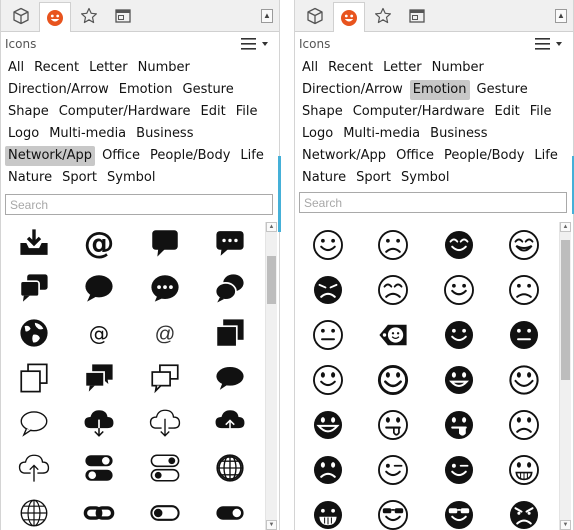 The width and height of the screenshot is (574, 530). What do you see at coordinates (28, 112) in the screenshot?
I see `category-shape: Shape` at bounding box center [28, 112].